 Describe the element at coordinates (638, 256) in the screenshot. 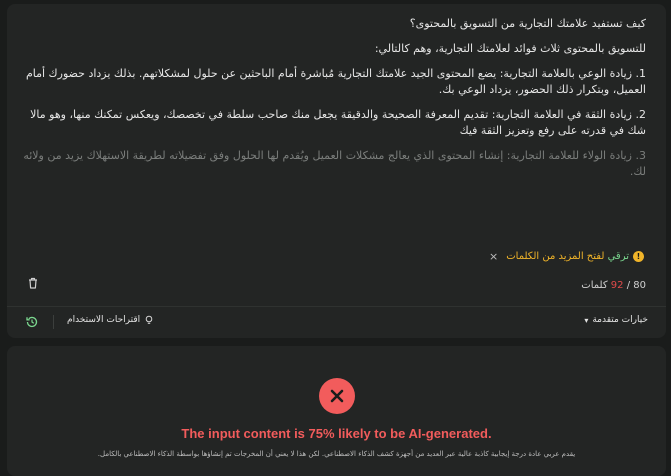

I see `exclamation-icon: !` at that location.